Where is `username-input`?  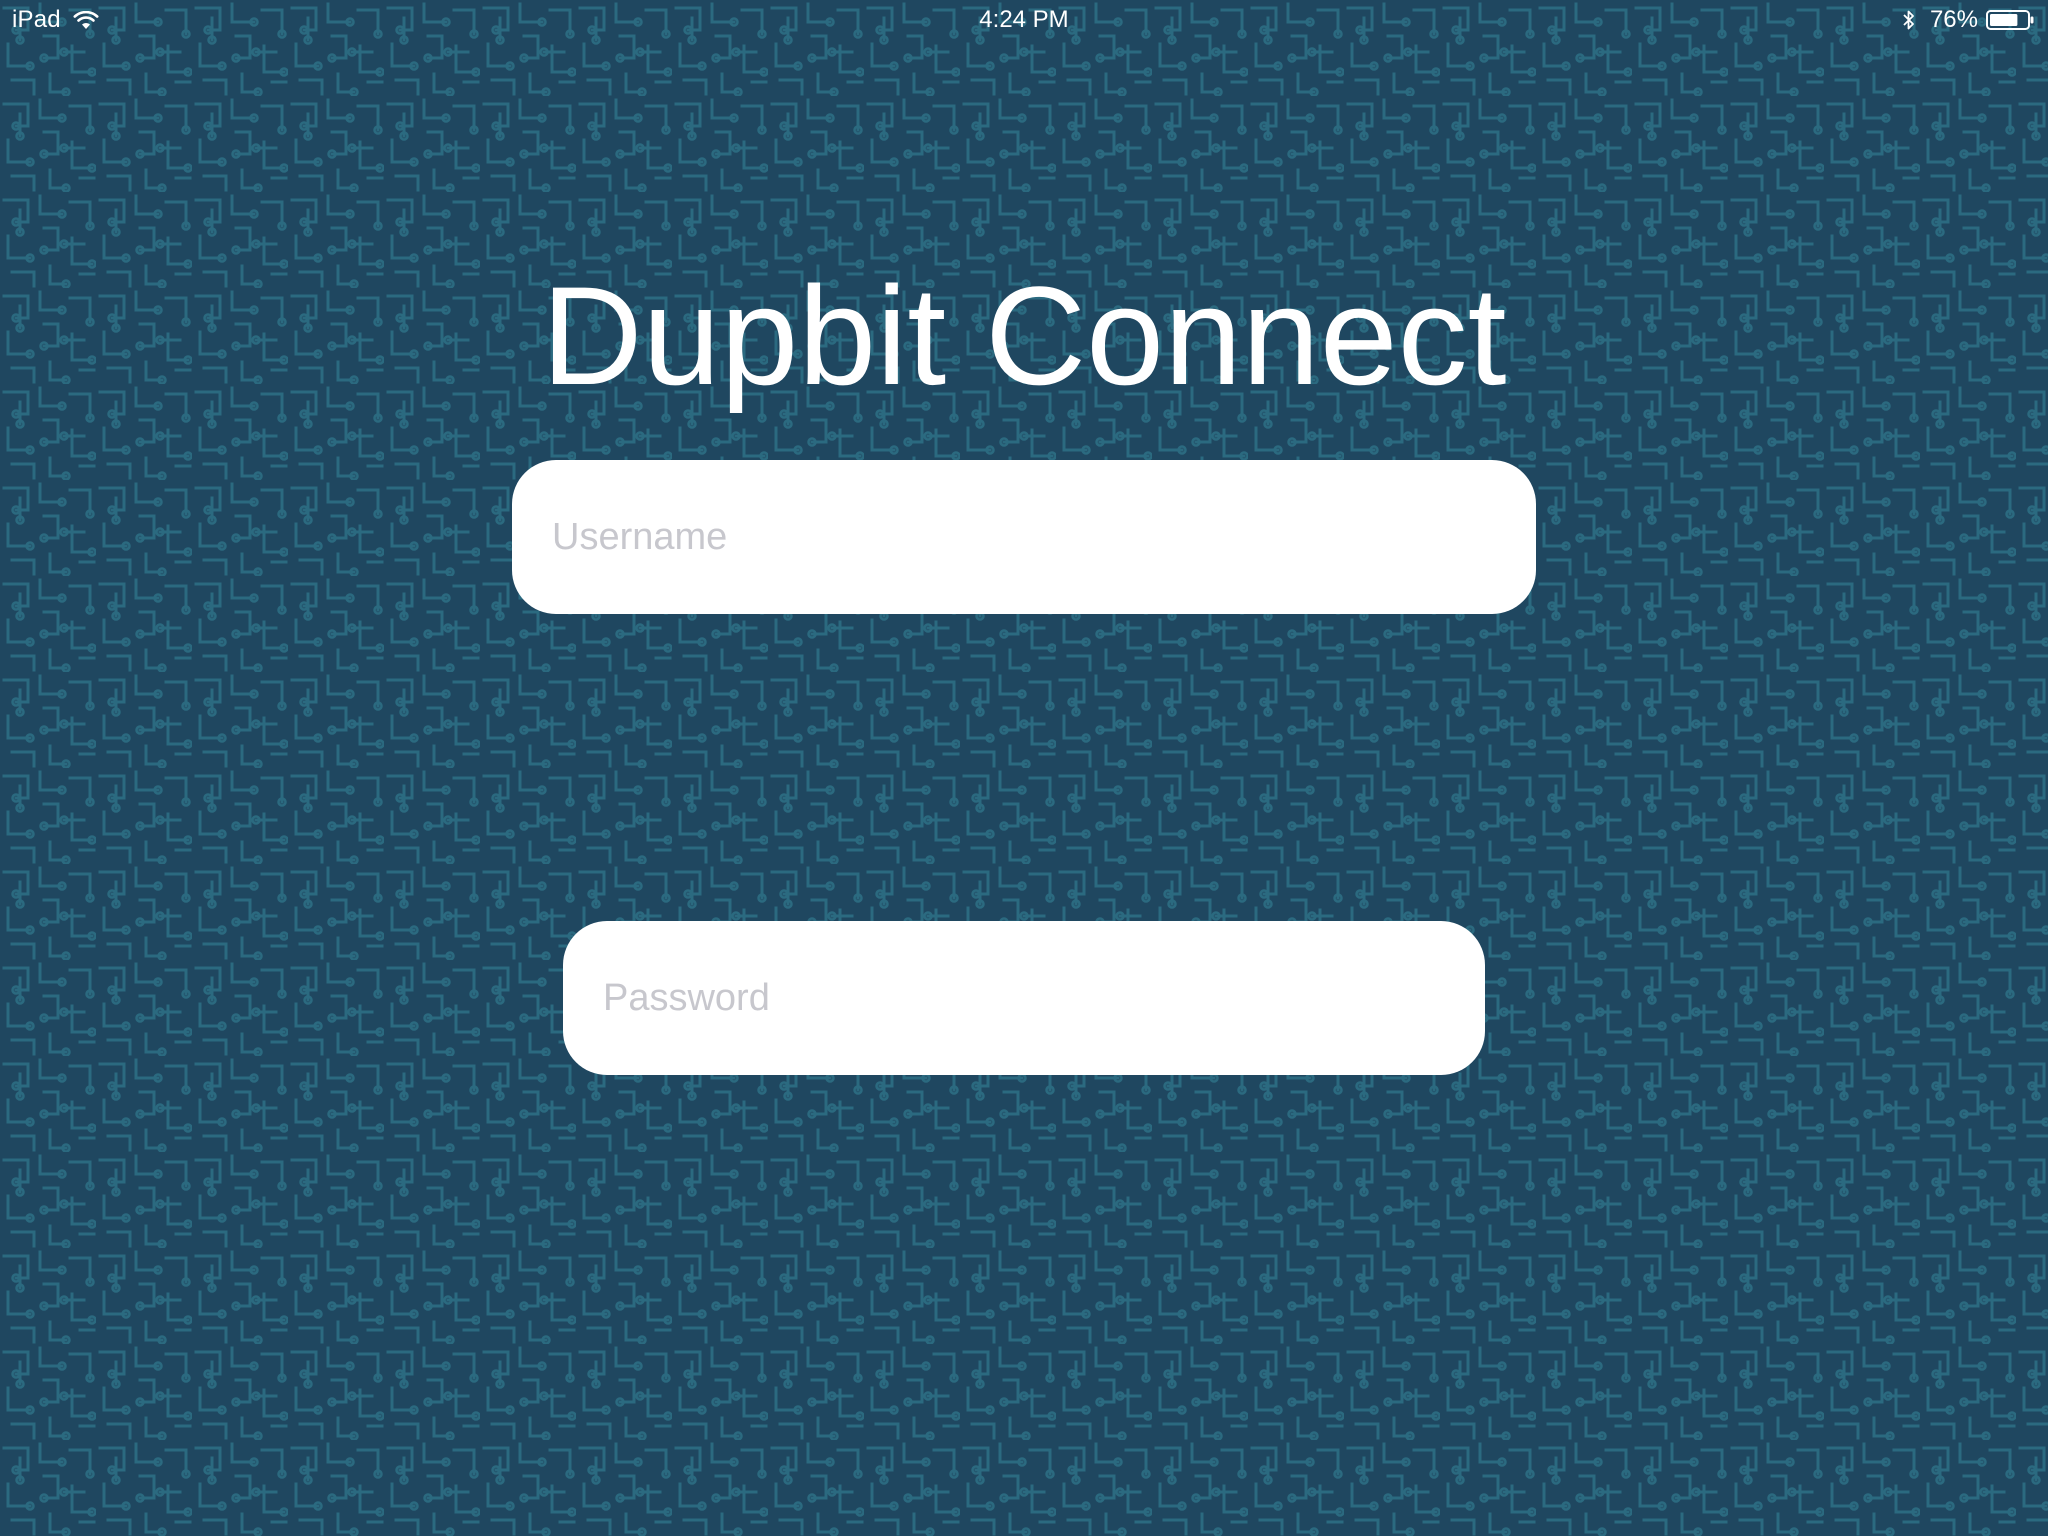
username-input is located at coordinates (1024, 537).